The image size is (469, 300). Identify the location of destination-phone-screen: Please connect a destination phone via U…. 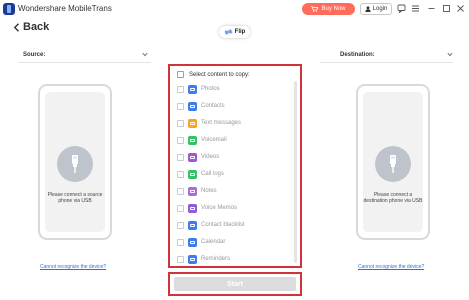
(393, 162).